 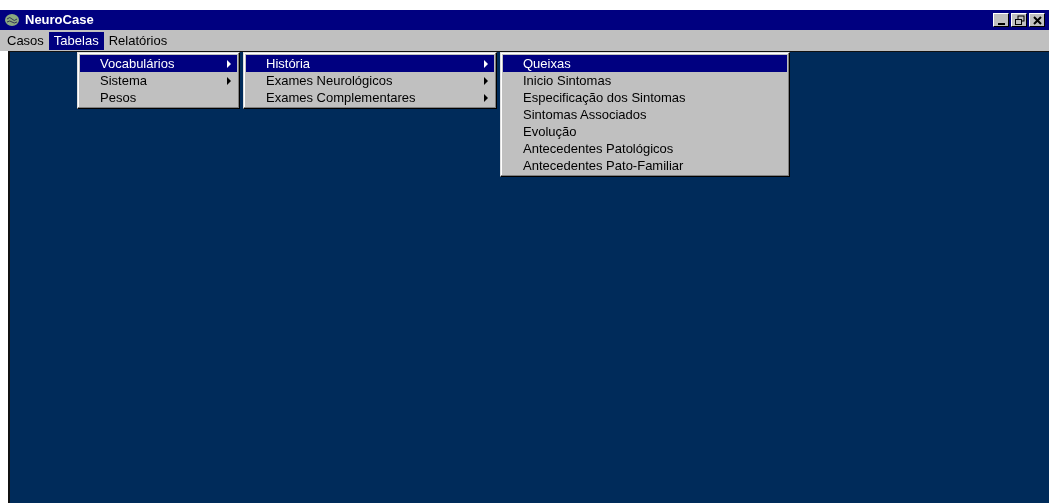 I want to click on menu-option: Vocabulários, so click(x=158, y=63).